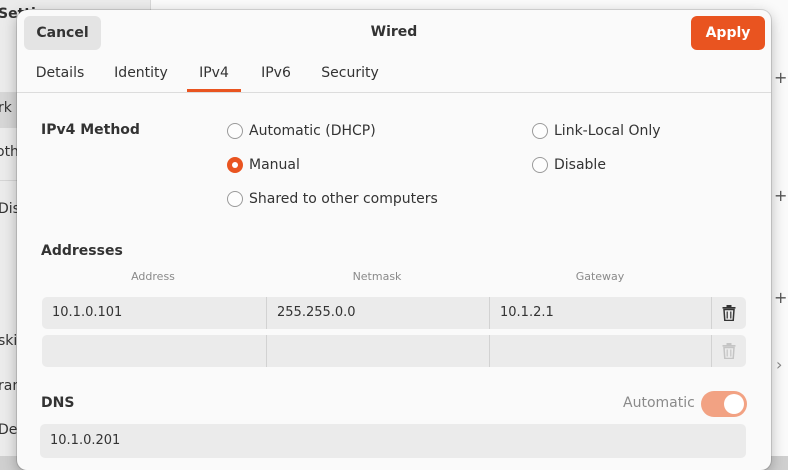 The height and width of the screenshot is (470, 788). Describe the element at coordinates (153, 276) in the screenshot. I see `column-header-address: Address` at that location.